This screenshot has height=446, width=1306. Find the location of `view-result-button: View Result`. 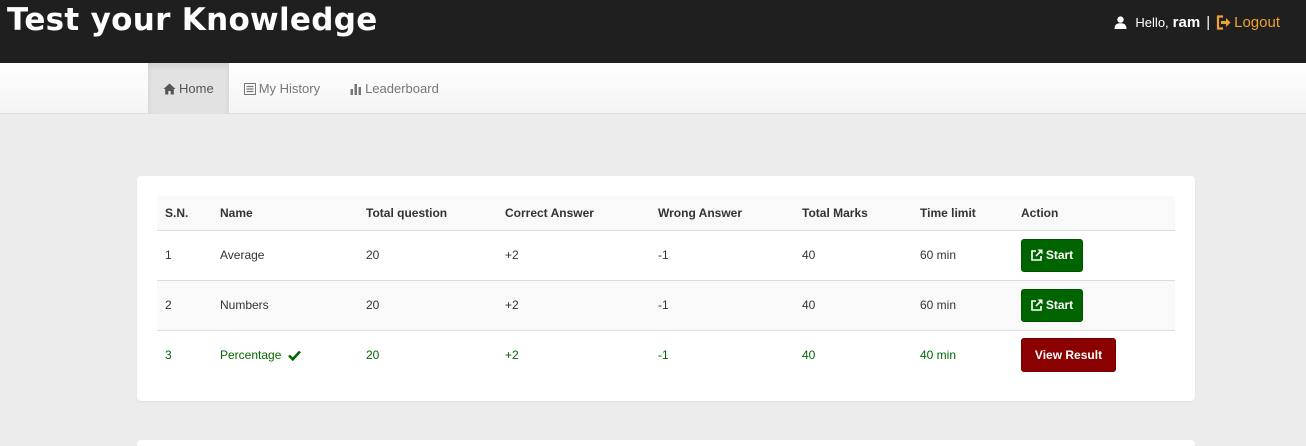

view-result-button: View Result is located at coordinates (1068, 355).